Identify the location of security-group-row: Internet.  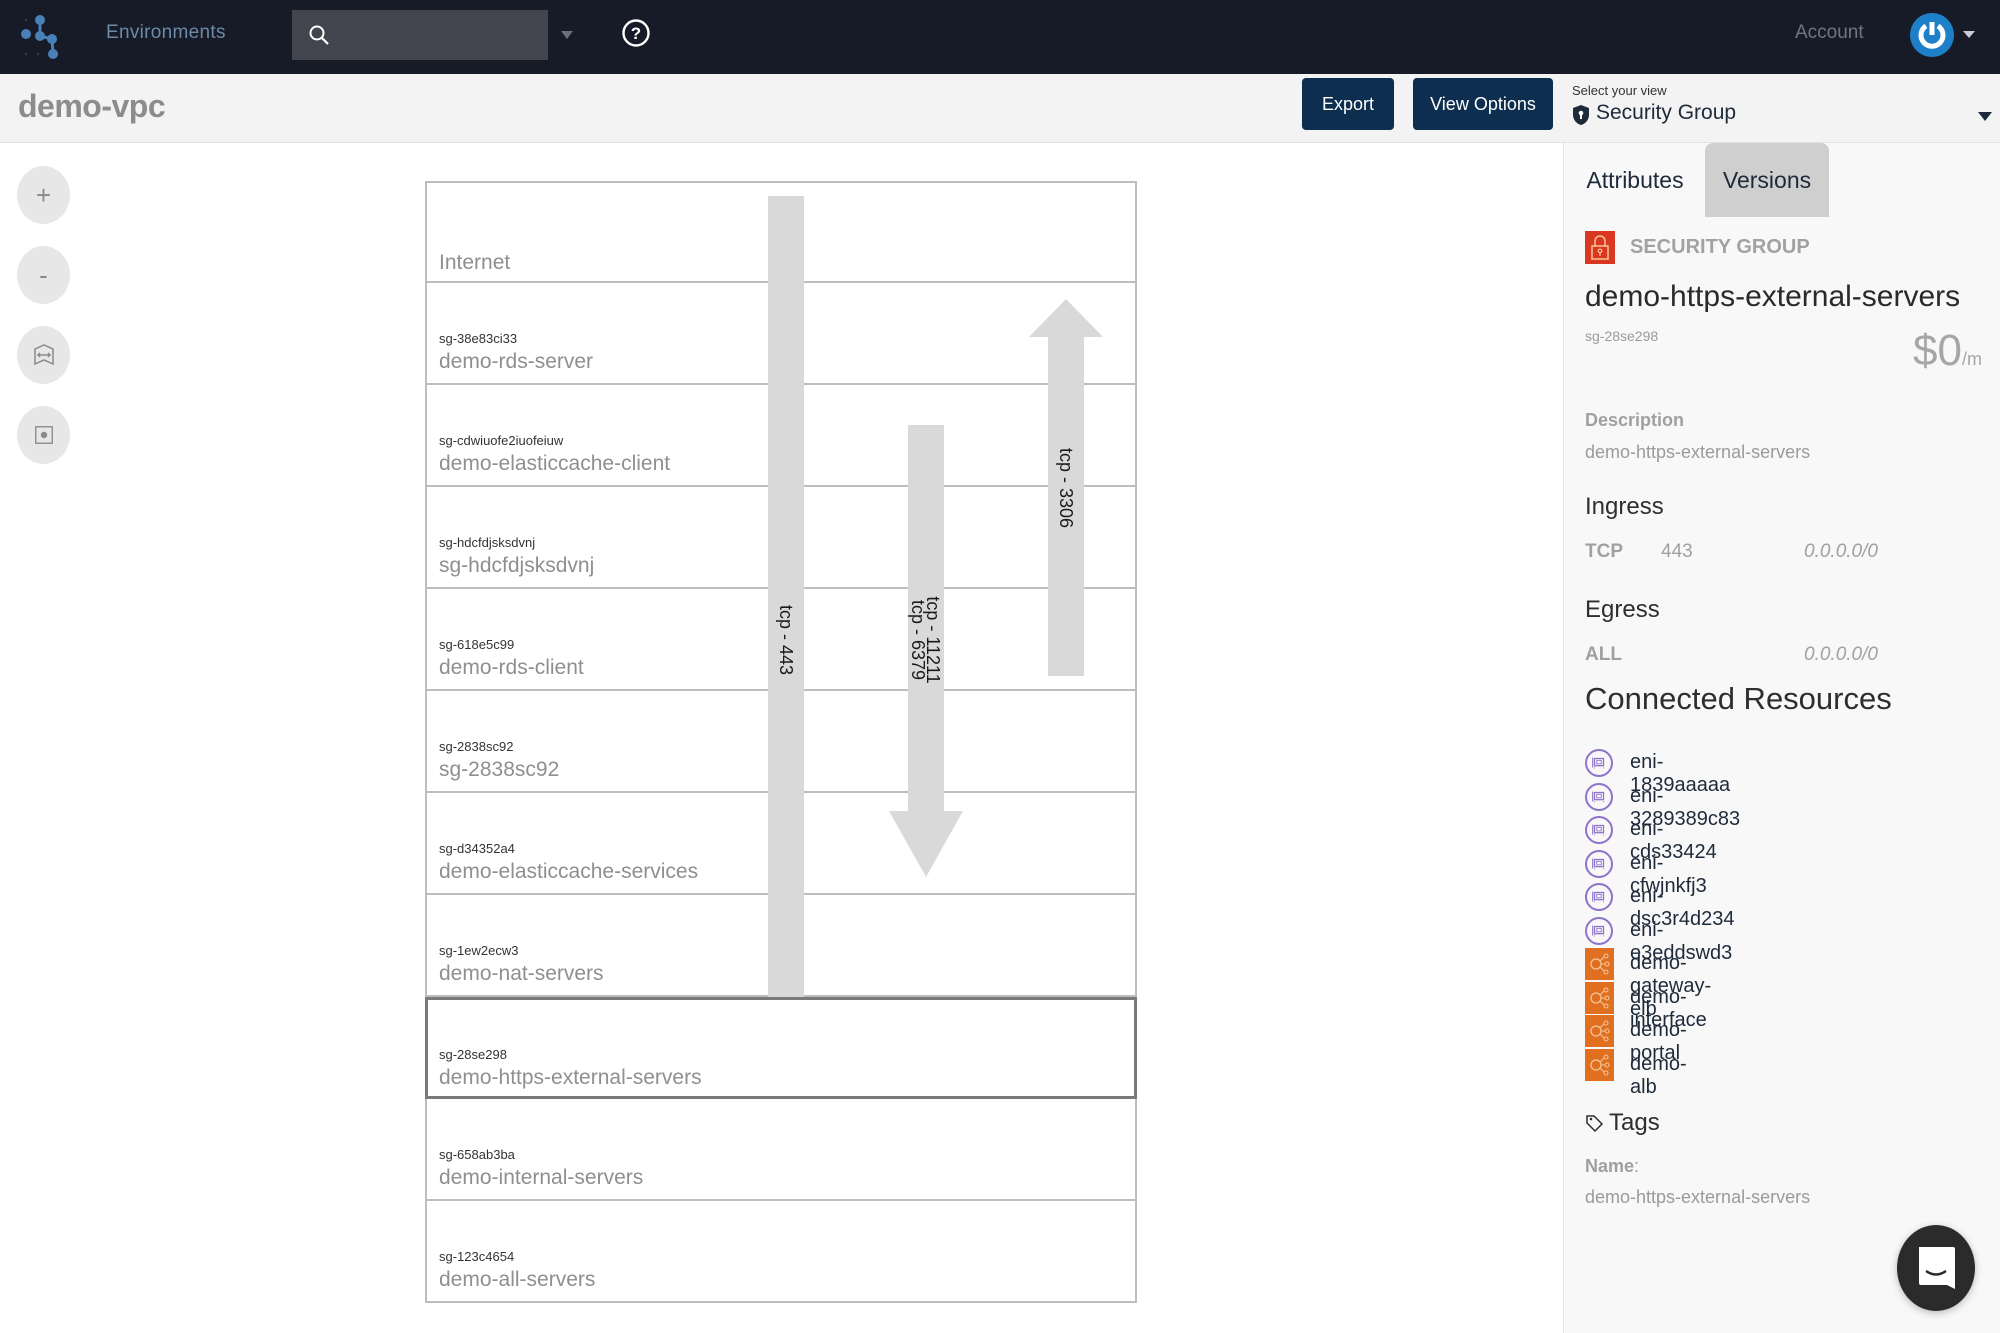
(781, 232).